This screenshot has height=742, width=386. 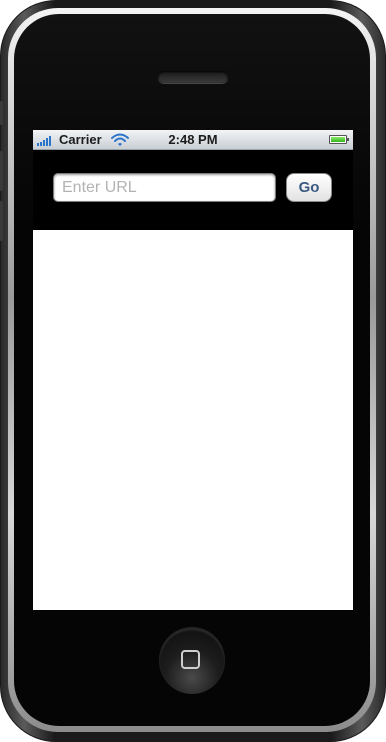 I want to click on home-square-icon, so click(x=190, y=659).